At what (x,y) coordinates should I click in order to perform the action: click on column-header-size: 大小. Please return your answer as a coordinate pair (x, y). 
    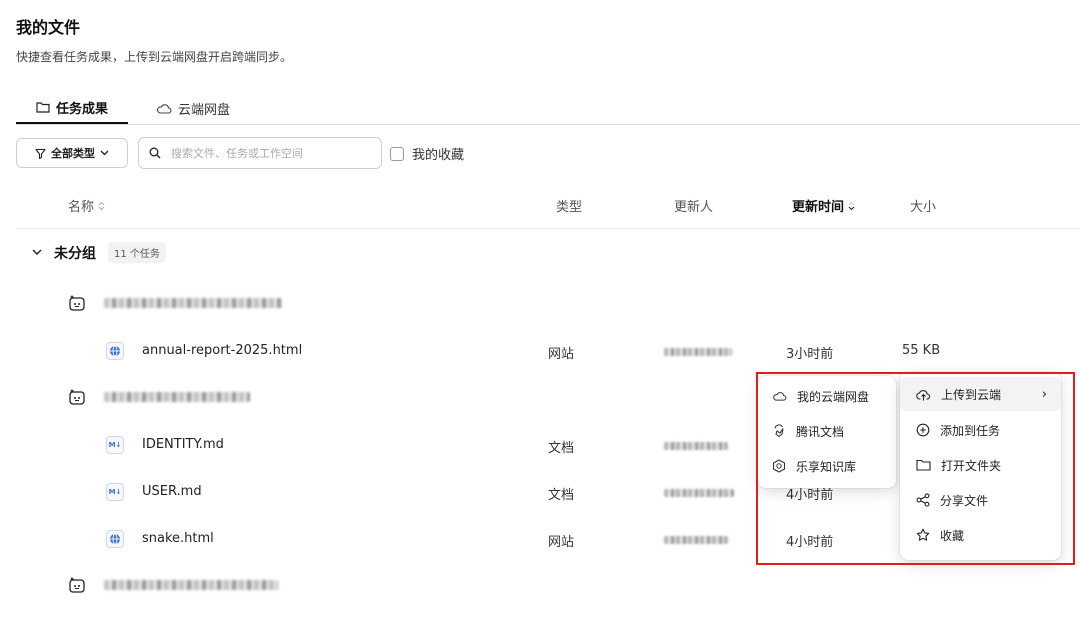
    Looking at the image, I should click on (923, 205).